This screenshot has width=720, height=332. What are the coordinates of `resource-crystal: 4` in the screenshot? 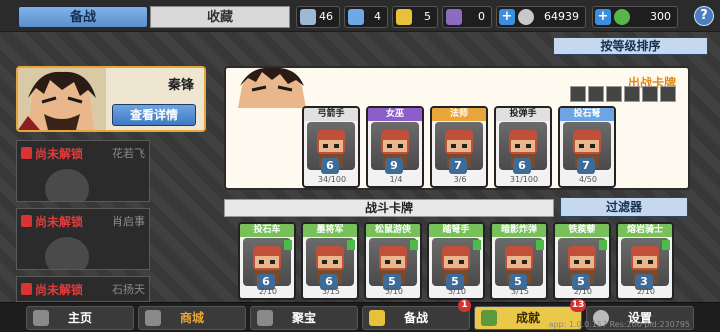 It's located at (366, 17).